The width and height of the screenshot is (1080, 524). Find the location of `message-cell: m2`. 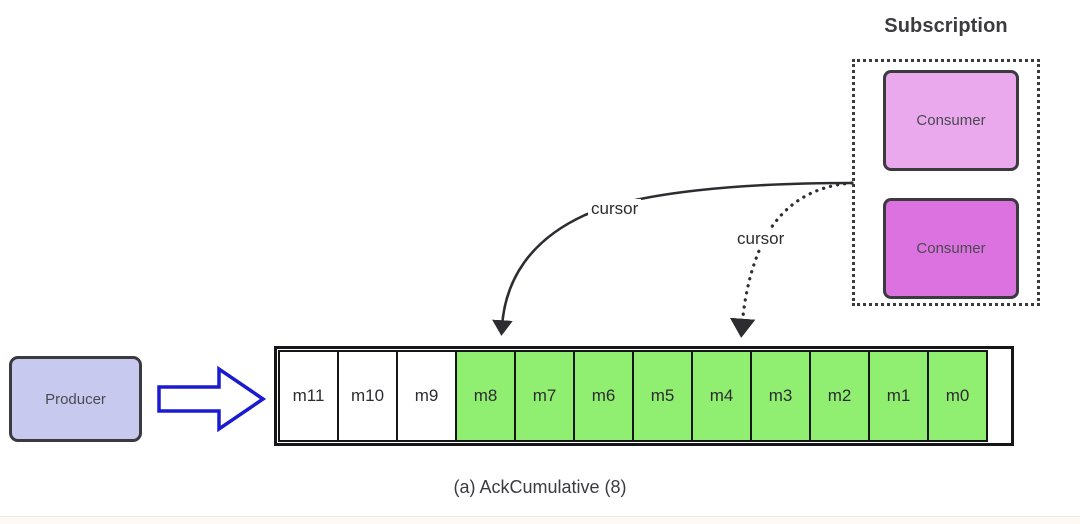

message-cell: m2 is located at coordinates (839, 396).